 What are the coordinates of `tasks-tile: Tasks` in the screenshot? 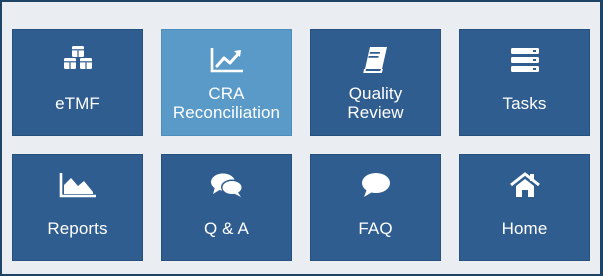 It's located at (524, 82).